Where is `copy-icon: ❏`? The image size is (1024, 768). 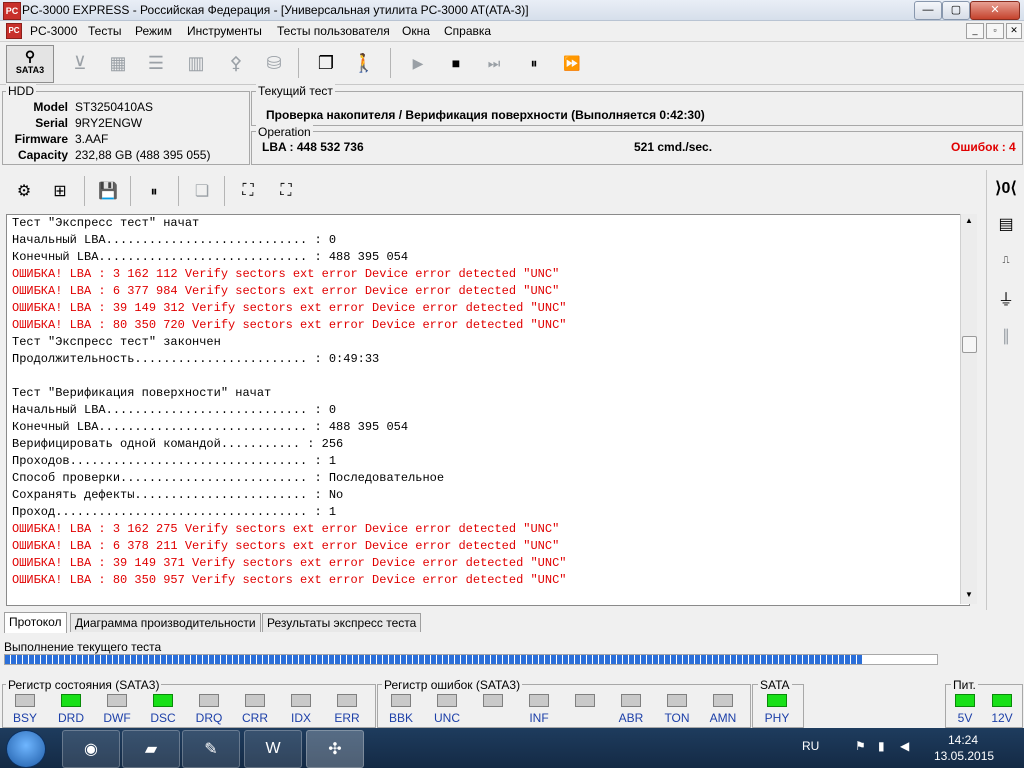
copy-icon: ❏ is located at coordinates (202, 191).